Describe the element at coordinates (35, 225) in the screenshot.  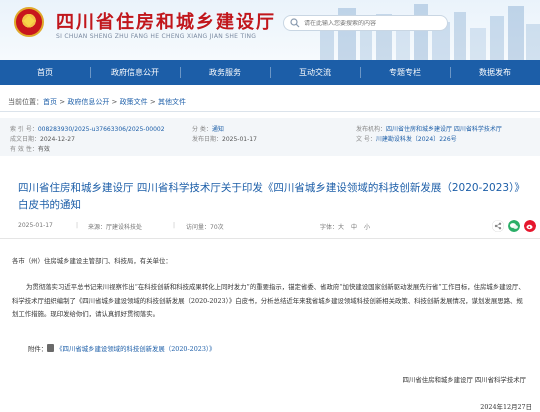
I see `article-date: 2025-01-17` at that location.